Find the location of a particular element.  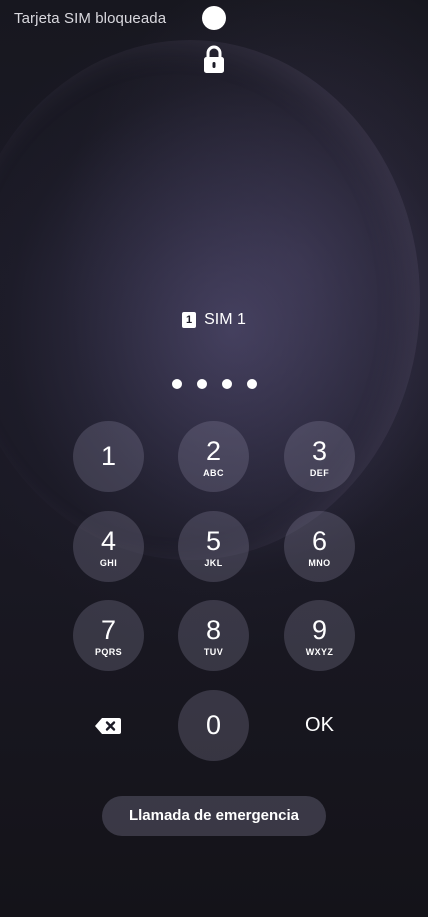

front-camera-dot is located at coordinates (214, 18).